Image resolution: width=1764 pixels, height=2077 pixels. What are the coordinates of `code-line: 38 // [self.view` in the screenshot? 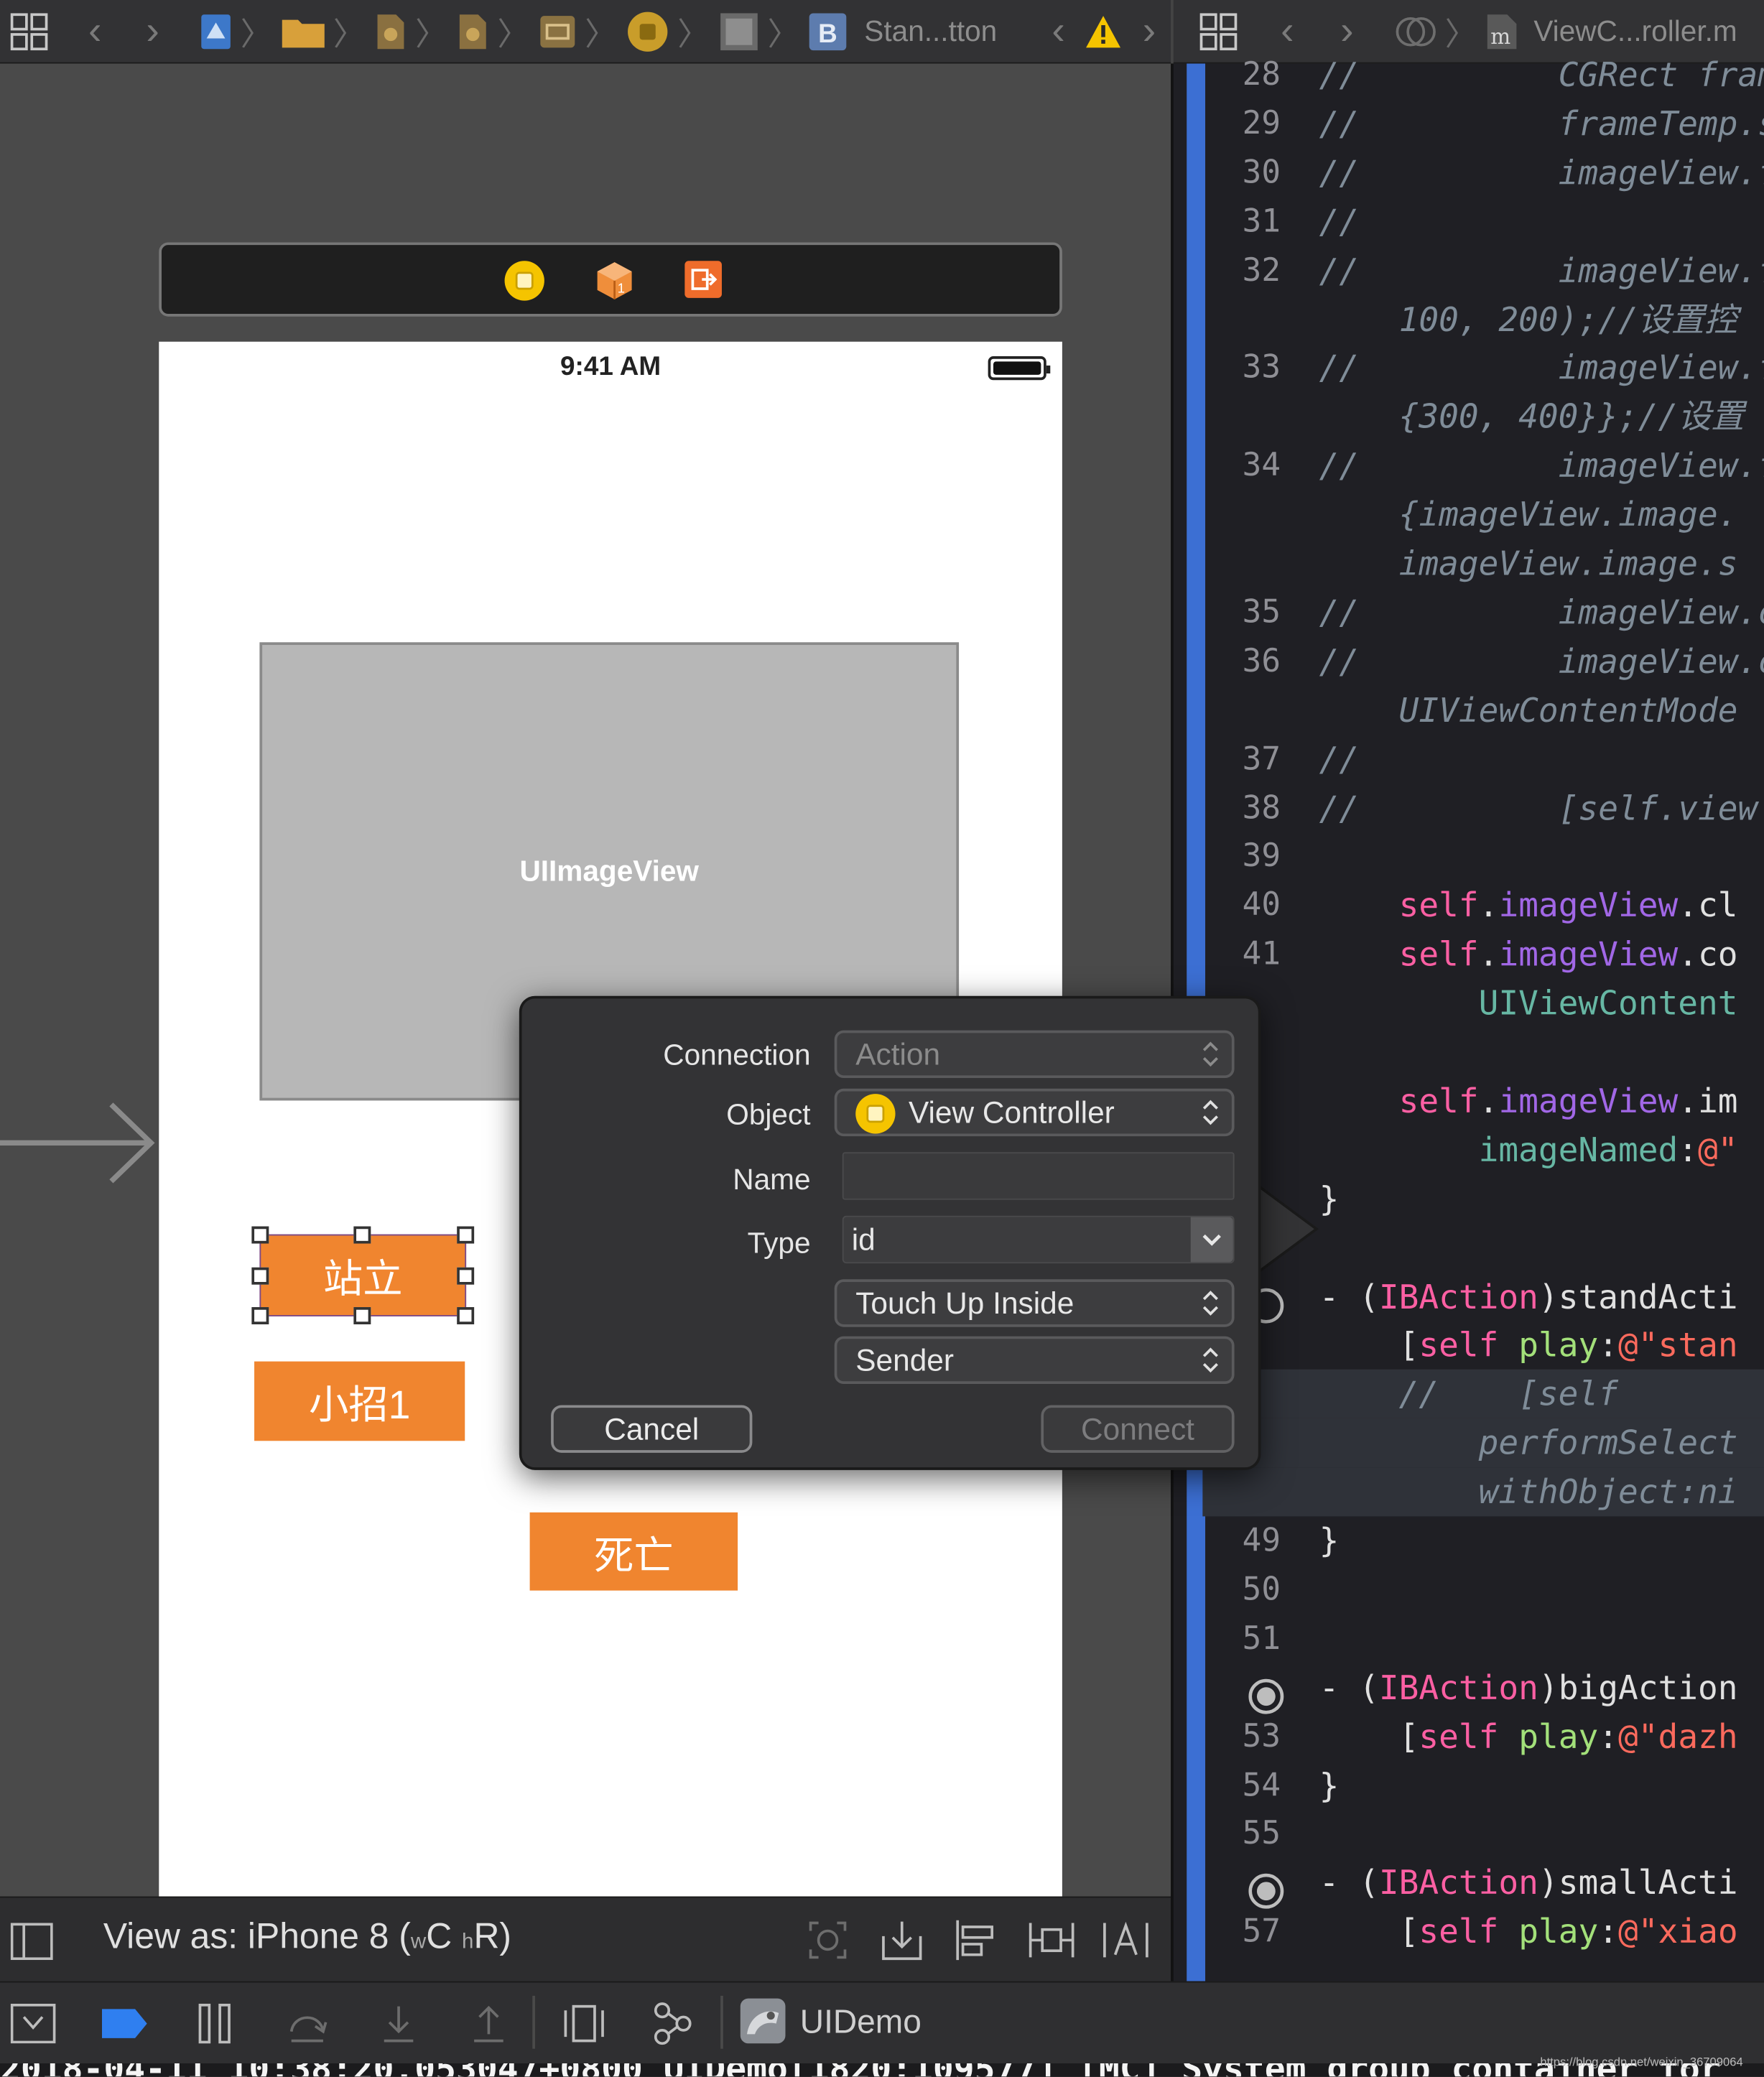 It's located at (1483, 808).